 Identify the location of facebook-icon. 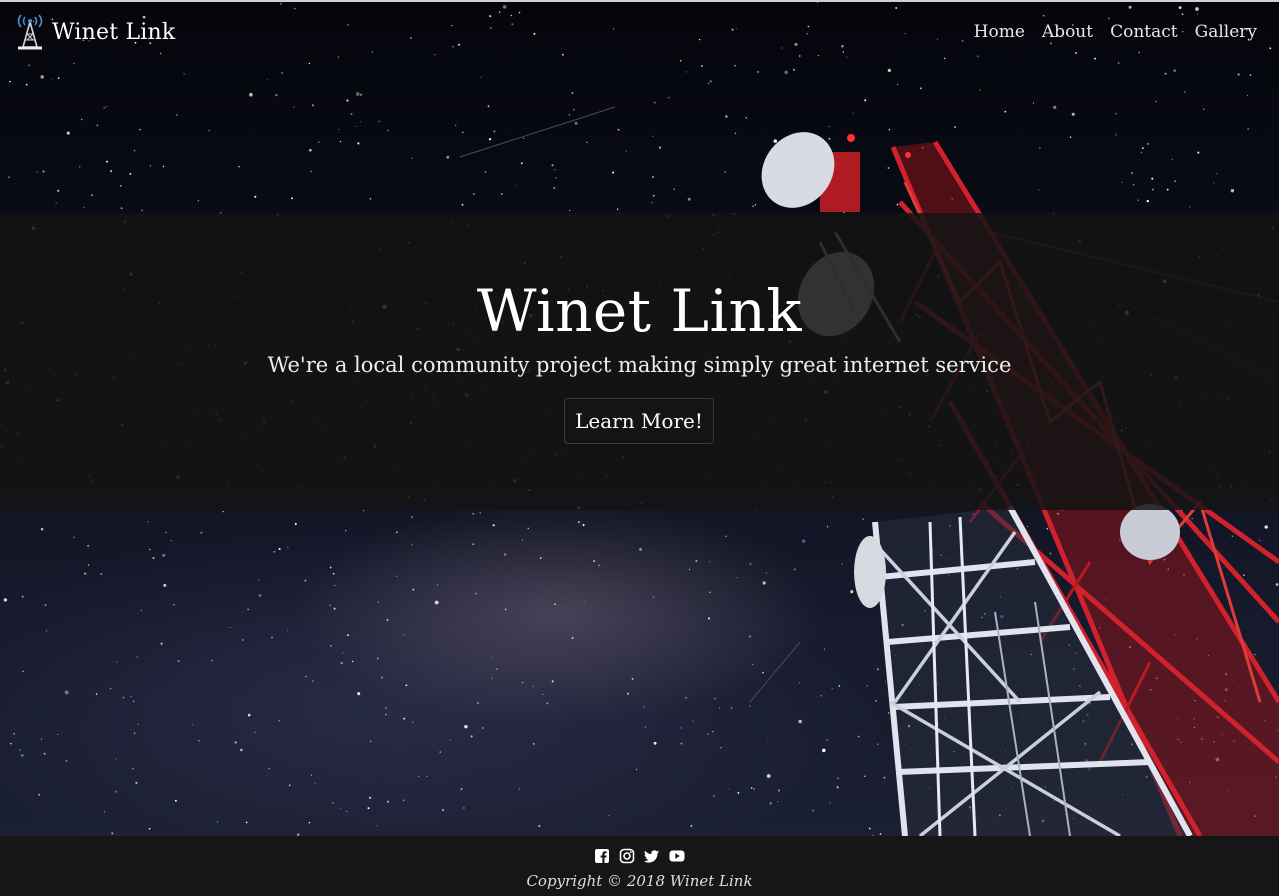
(602, 856).